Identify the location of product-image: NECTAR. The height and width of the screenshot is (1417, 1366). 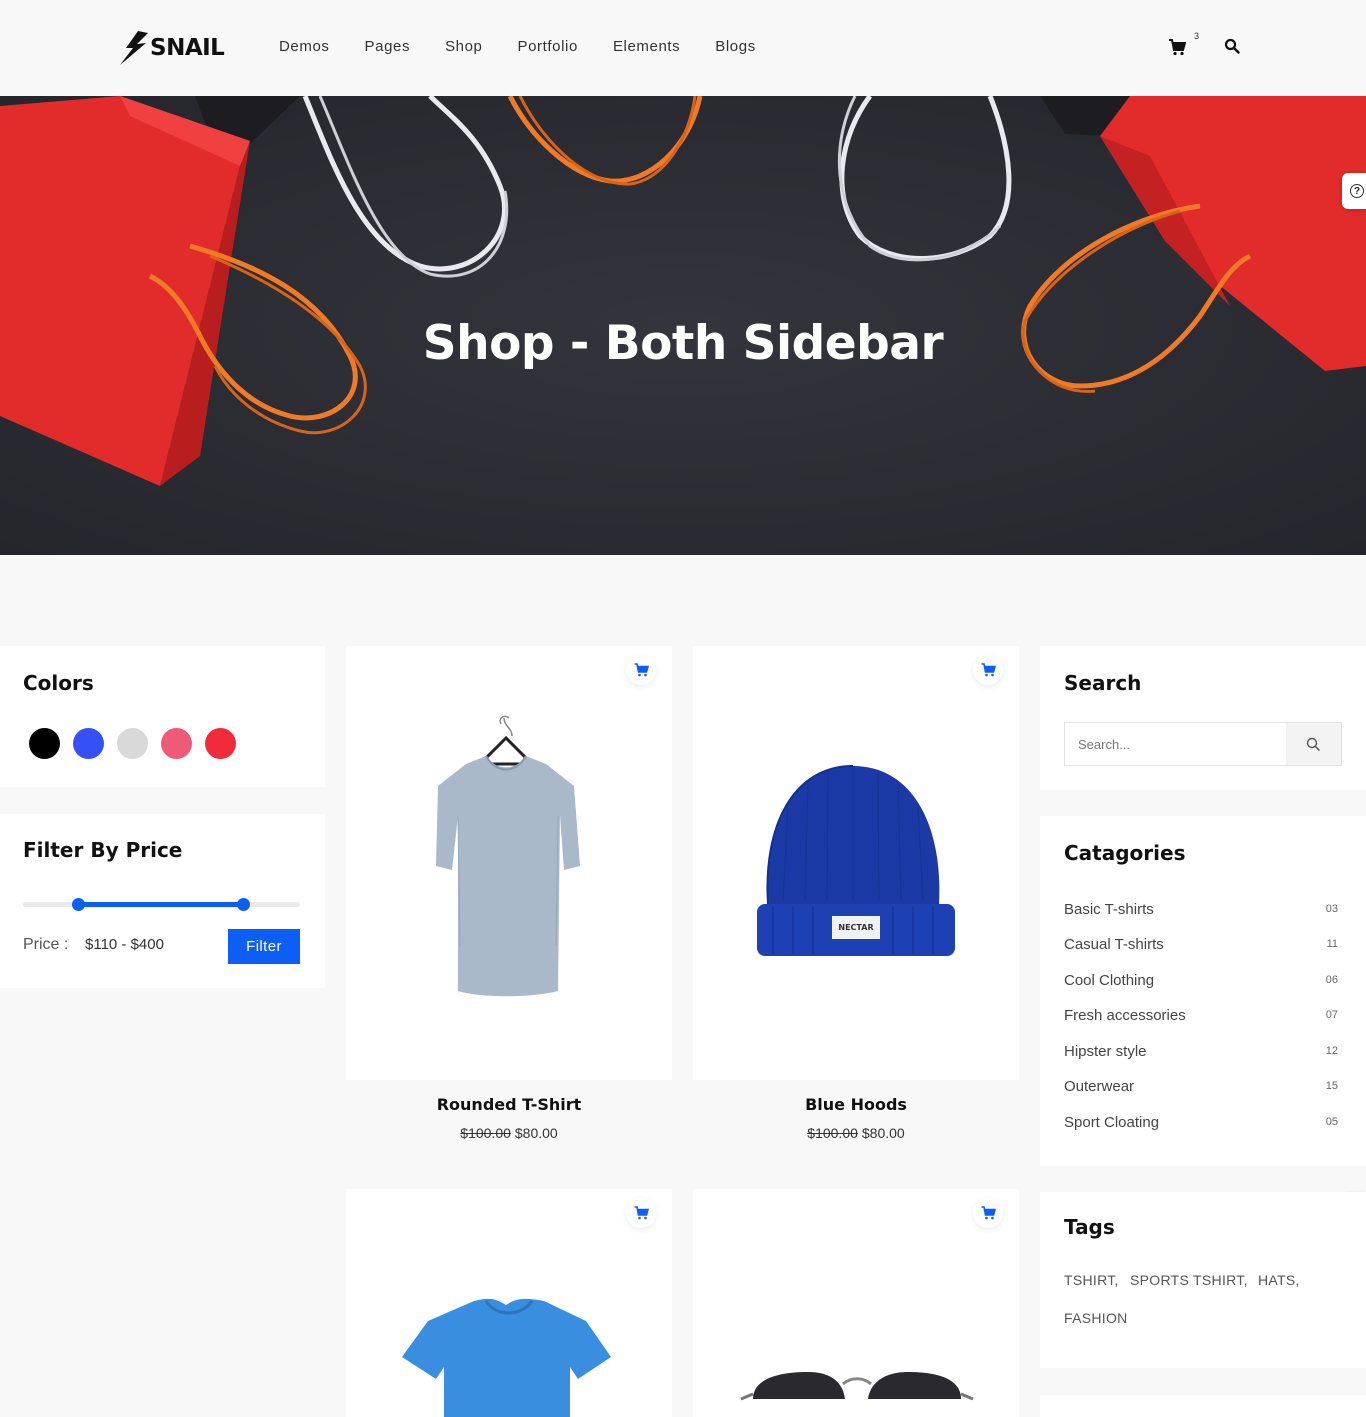
(856, 863).